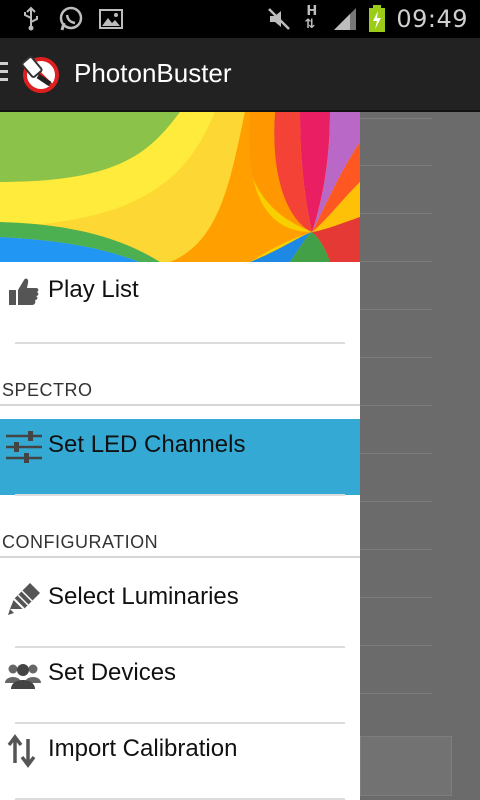 The width and height of the screenshot is (480, 800). What do you see at coordinates (4, 74) in the screenshot?
I see `drawer-toggle-icon` at bounding box center [4, 74].